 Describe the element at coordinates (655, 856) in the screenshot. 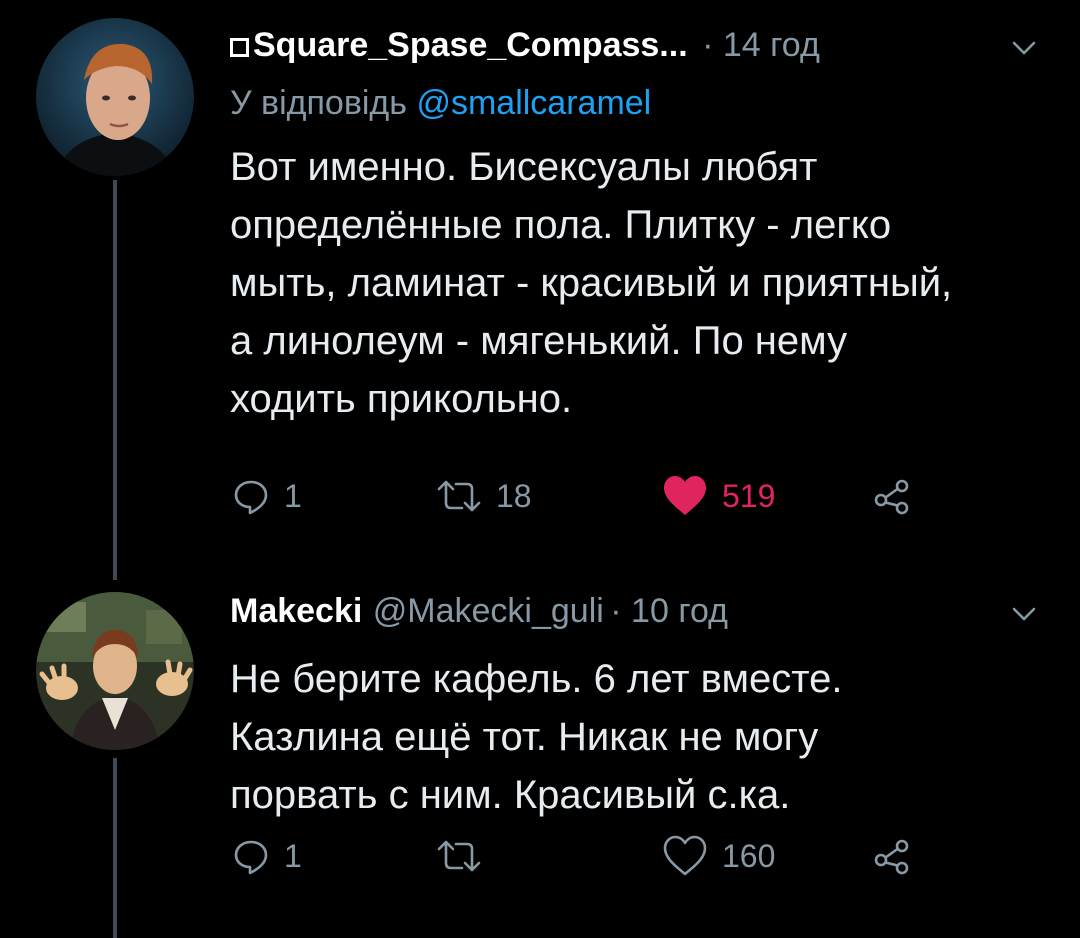

I see `tweet-actions: 1 160` at that location.